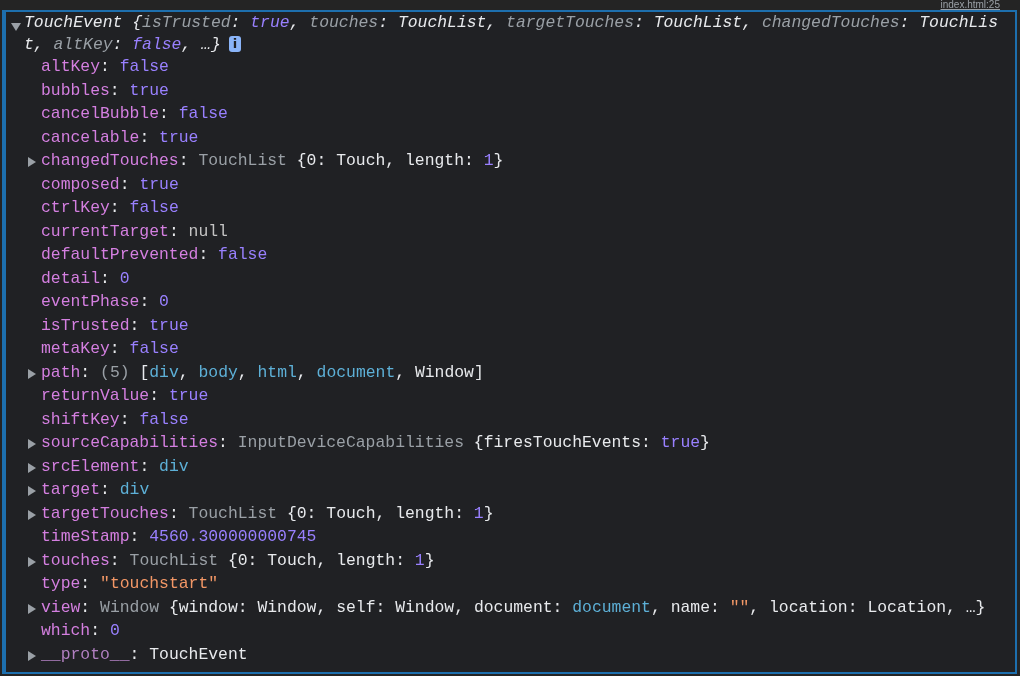  What do you see at coordinates (90, 303) in the screenshot?
I see `property-key: eventPhase` at bounding box center [90, 303].